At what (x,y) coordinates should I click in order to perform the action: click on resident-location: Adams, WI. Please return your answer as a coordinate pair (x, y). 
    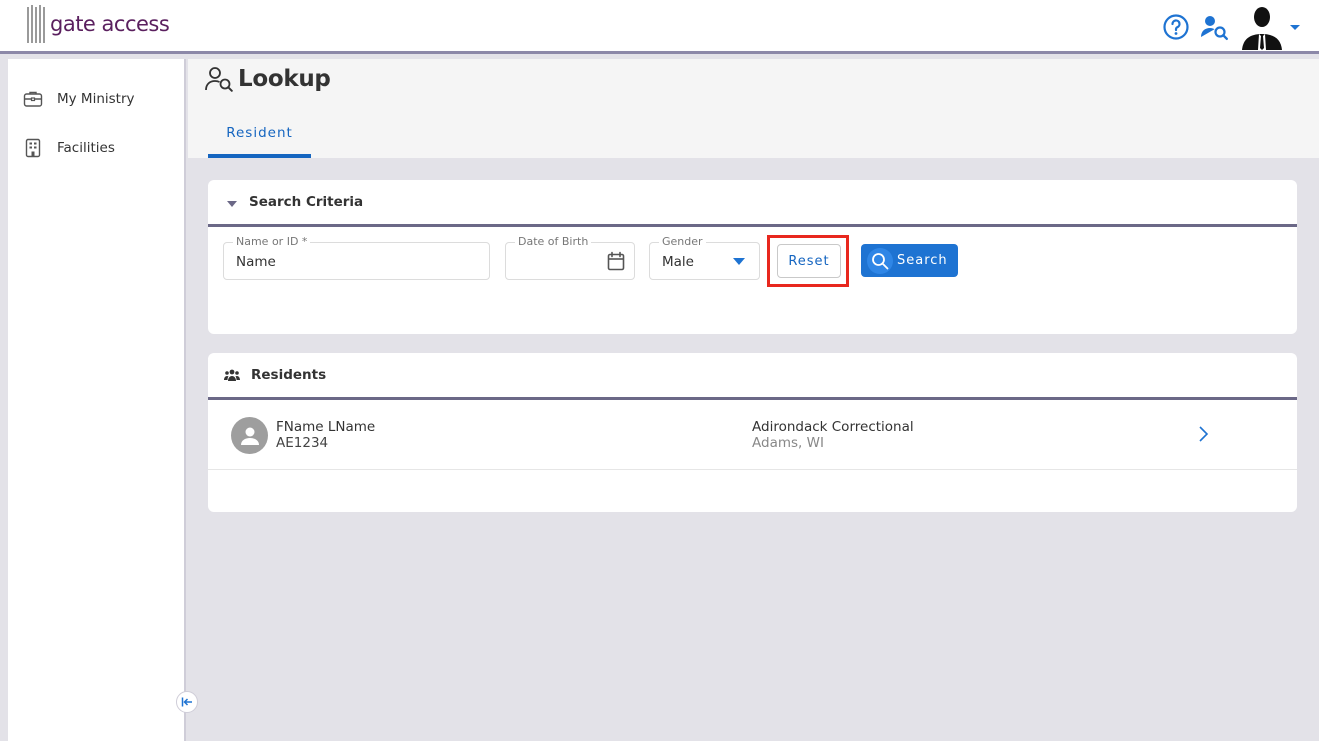
    Looking at the image, I should click on (788, 443).